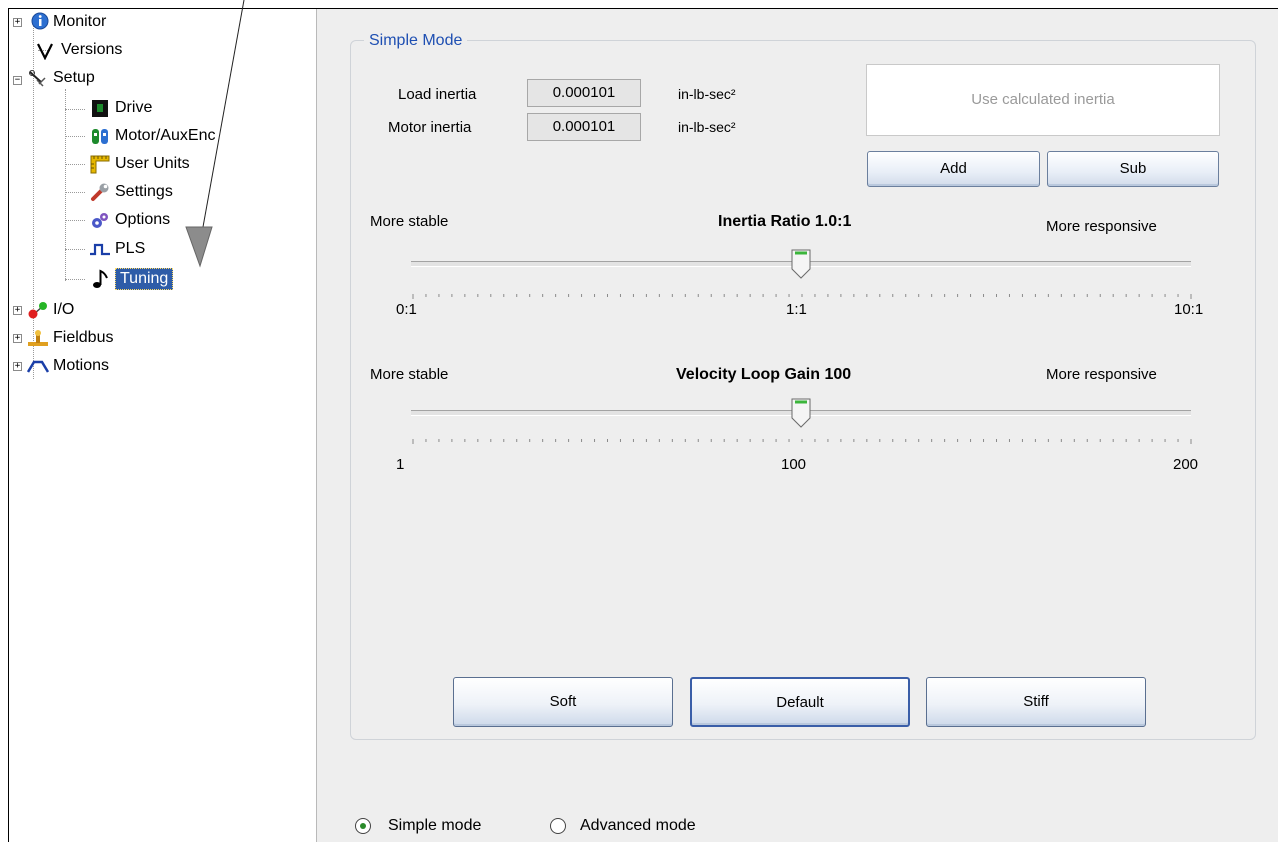  Describe the element at coordinates (17, 22) in the screenshot. I see `monitor-expander: +` at that location.